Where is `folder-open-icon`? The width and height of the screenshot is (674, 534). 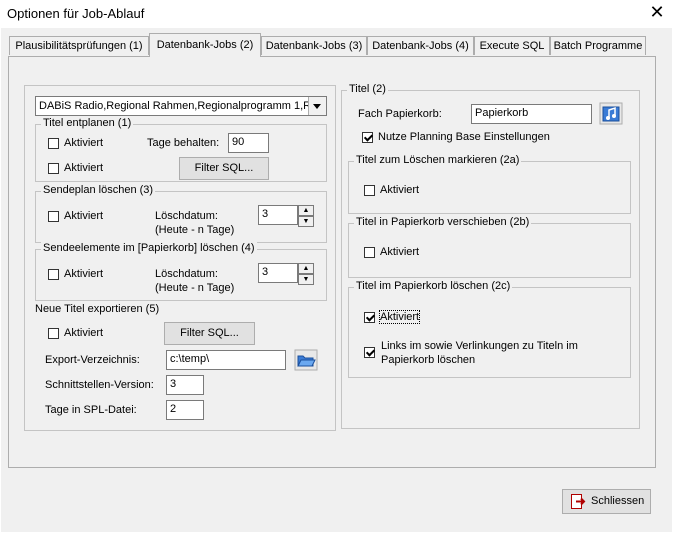 folder-open-icon is located at coordinates (306, 360).